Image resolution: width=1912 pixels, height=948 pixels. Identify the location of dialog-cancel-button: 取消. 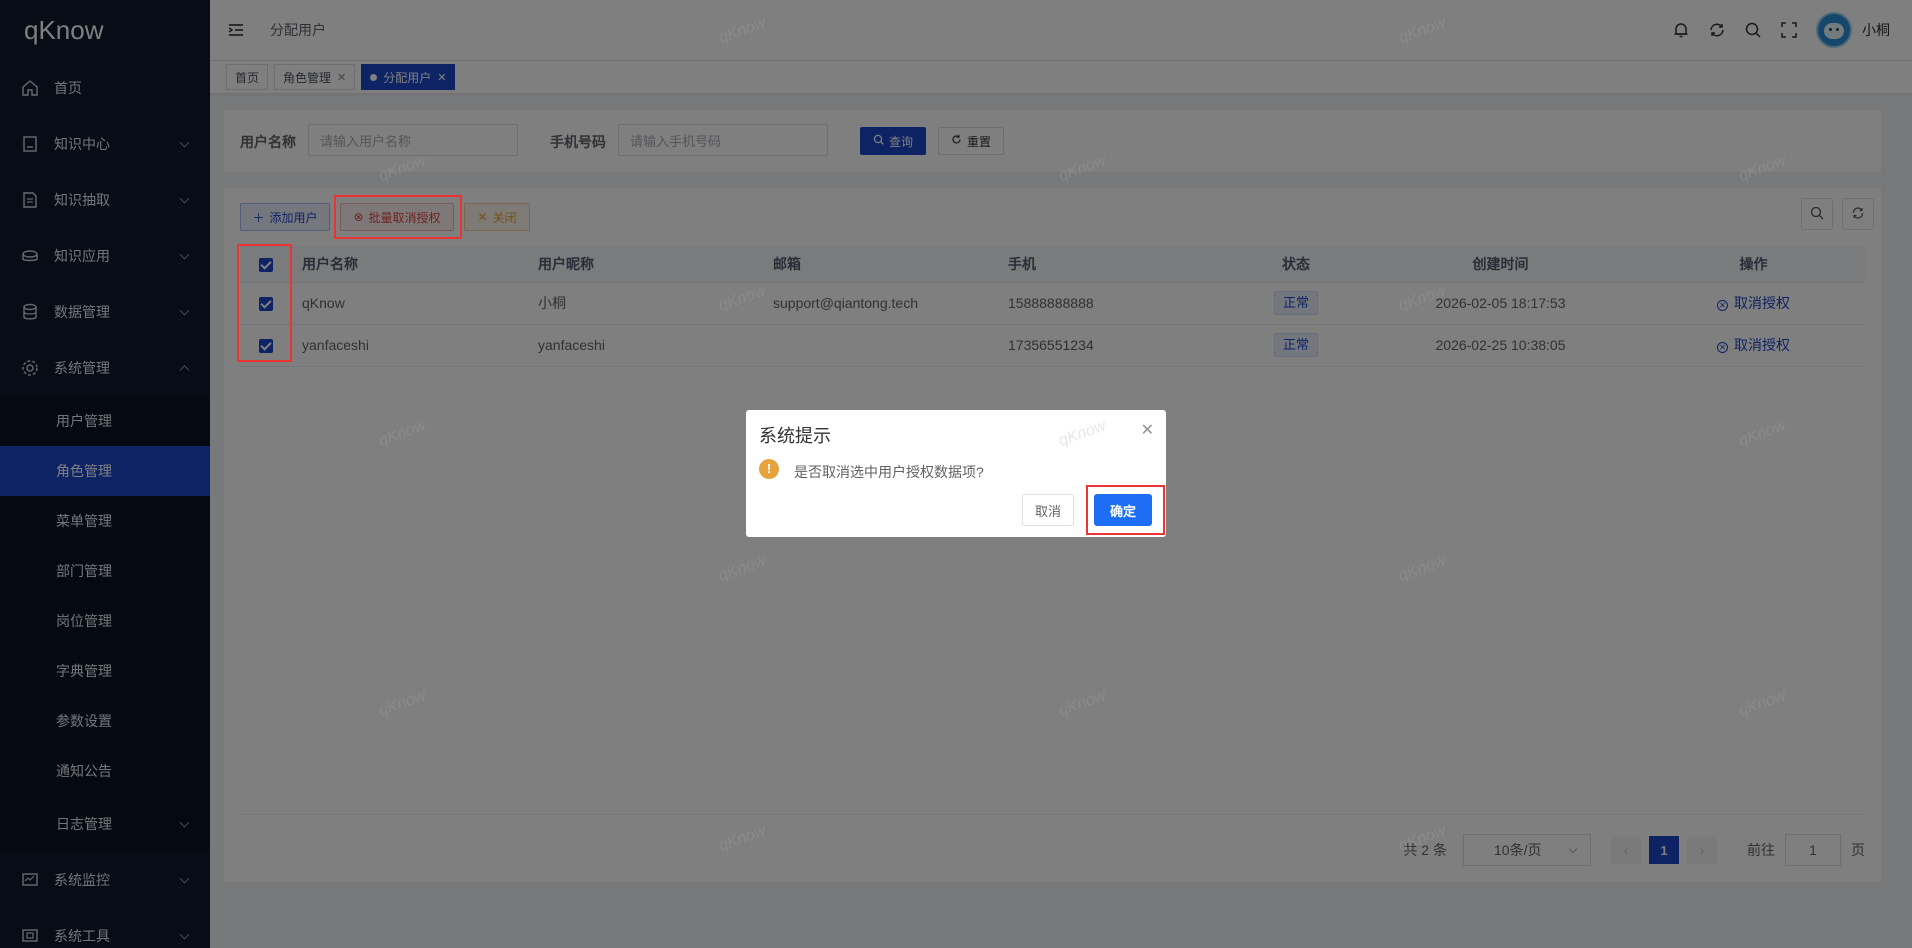
(1048, 510).